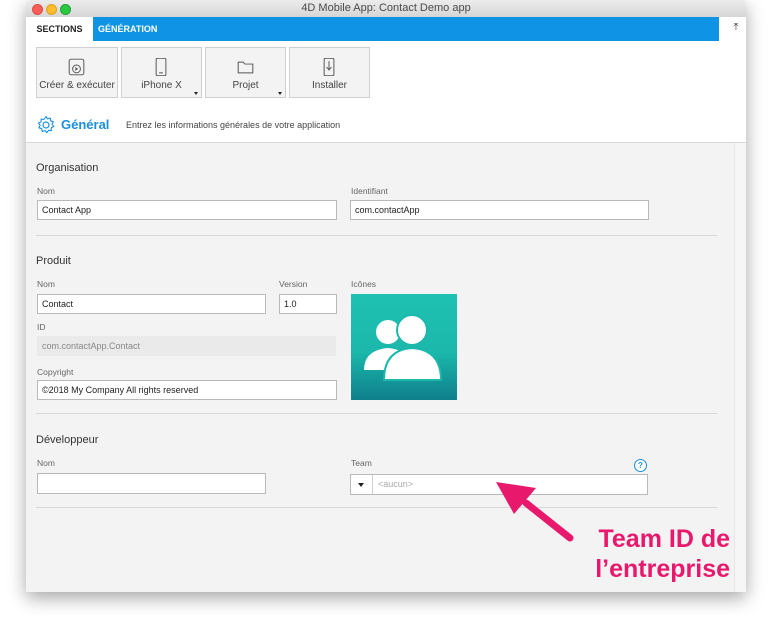  What do you see at coordinates (364, 284) in the screenshot?
I see `icons-label: Icônes` at bounding box center [364, 284].